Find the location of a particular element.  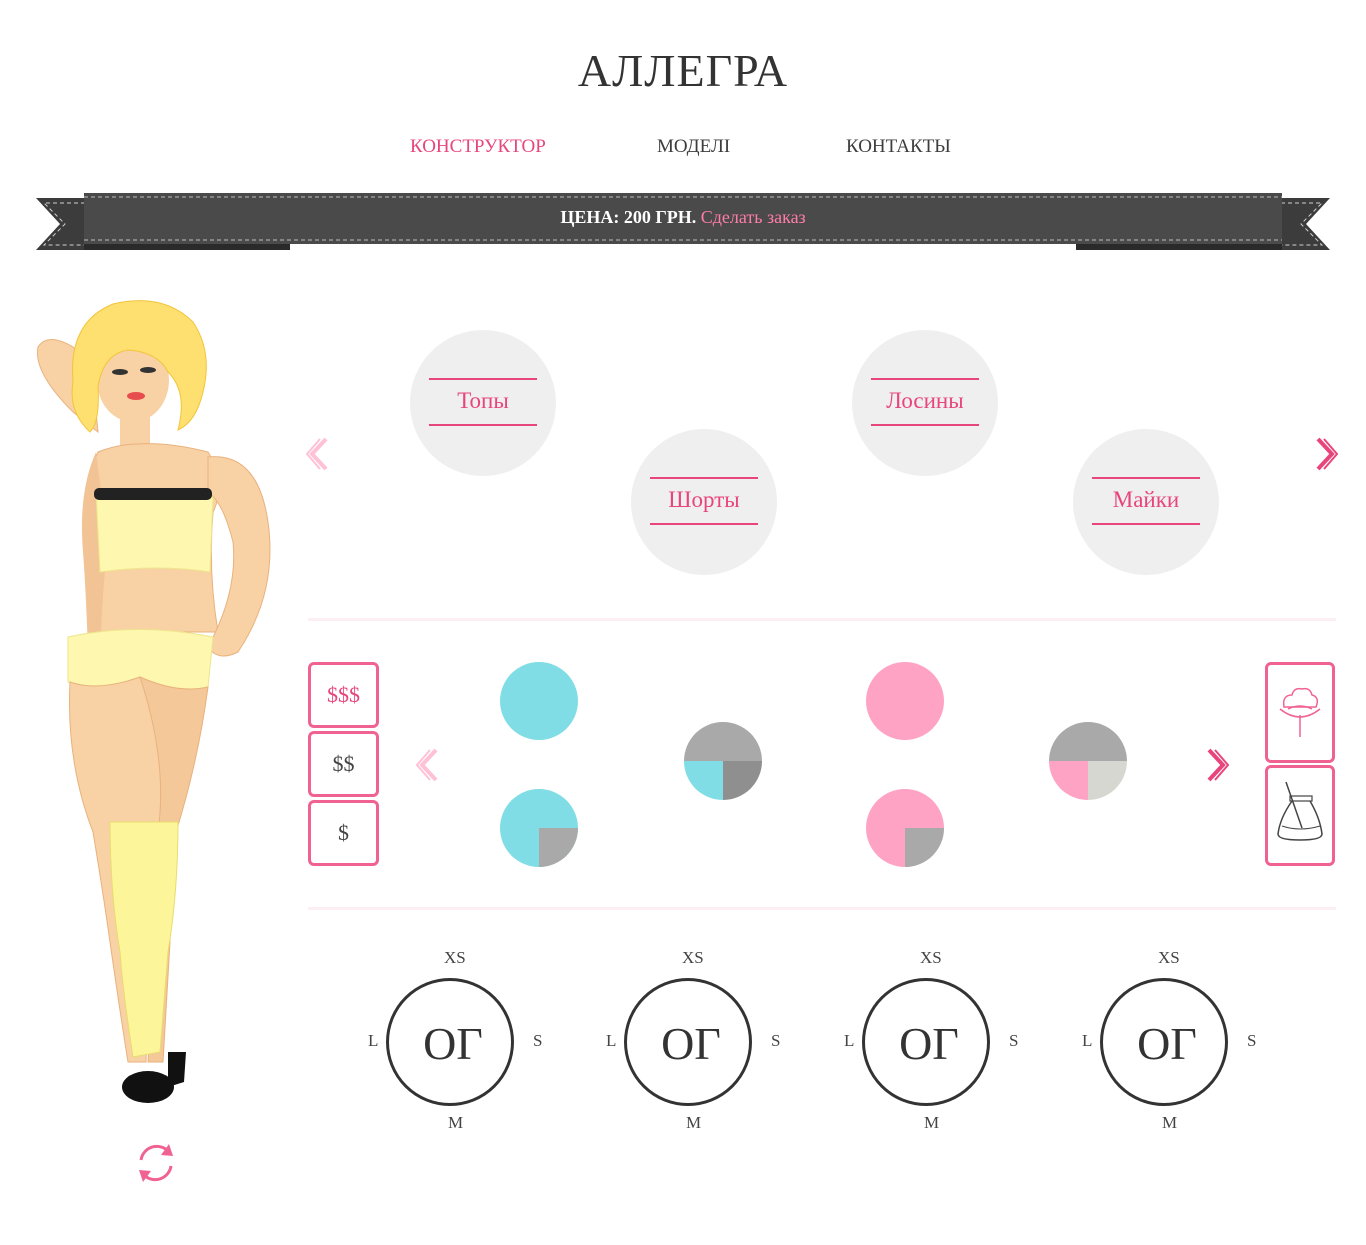

category-prev-chevron-icon is located at coordinates (319, 454).